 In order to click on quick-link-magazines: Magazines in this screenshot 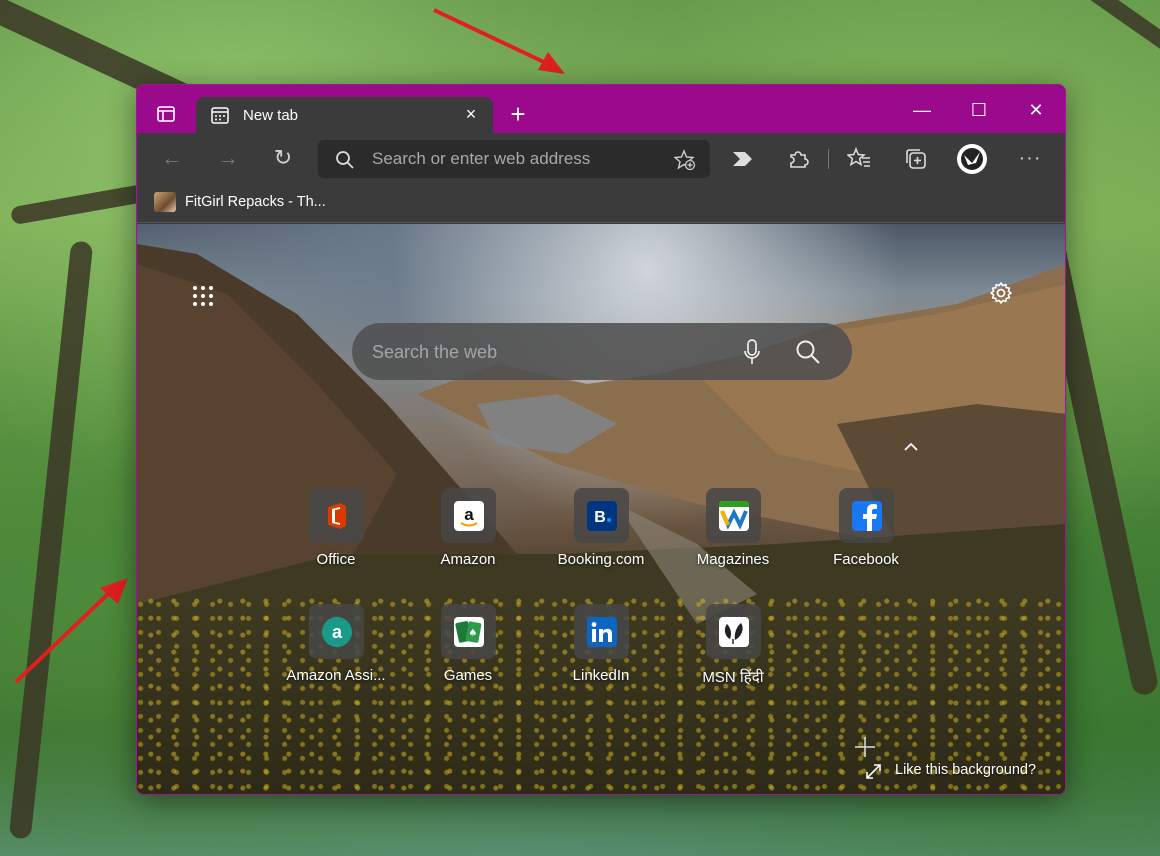, I will do `click(733, 538)`.